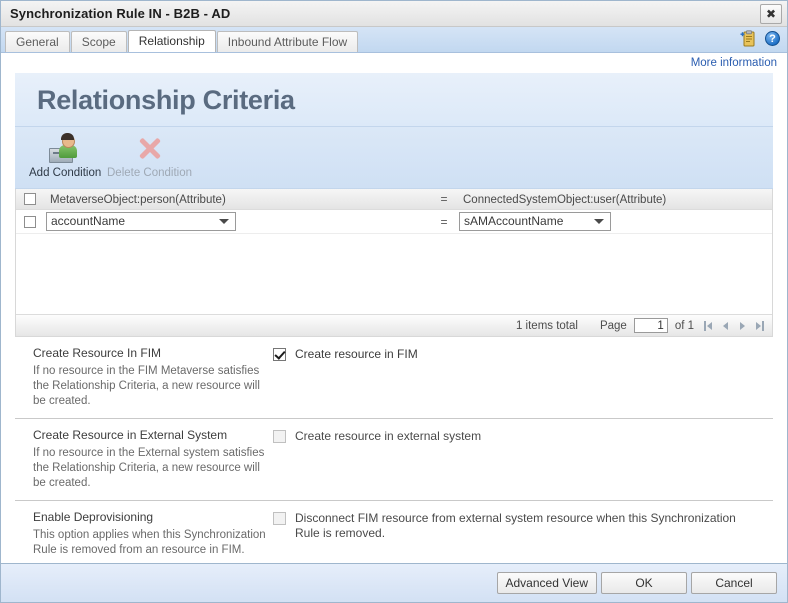 This screenshot has height=603, width=788. I want to click on tab-scope: Scope, so click(98, 41).